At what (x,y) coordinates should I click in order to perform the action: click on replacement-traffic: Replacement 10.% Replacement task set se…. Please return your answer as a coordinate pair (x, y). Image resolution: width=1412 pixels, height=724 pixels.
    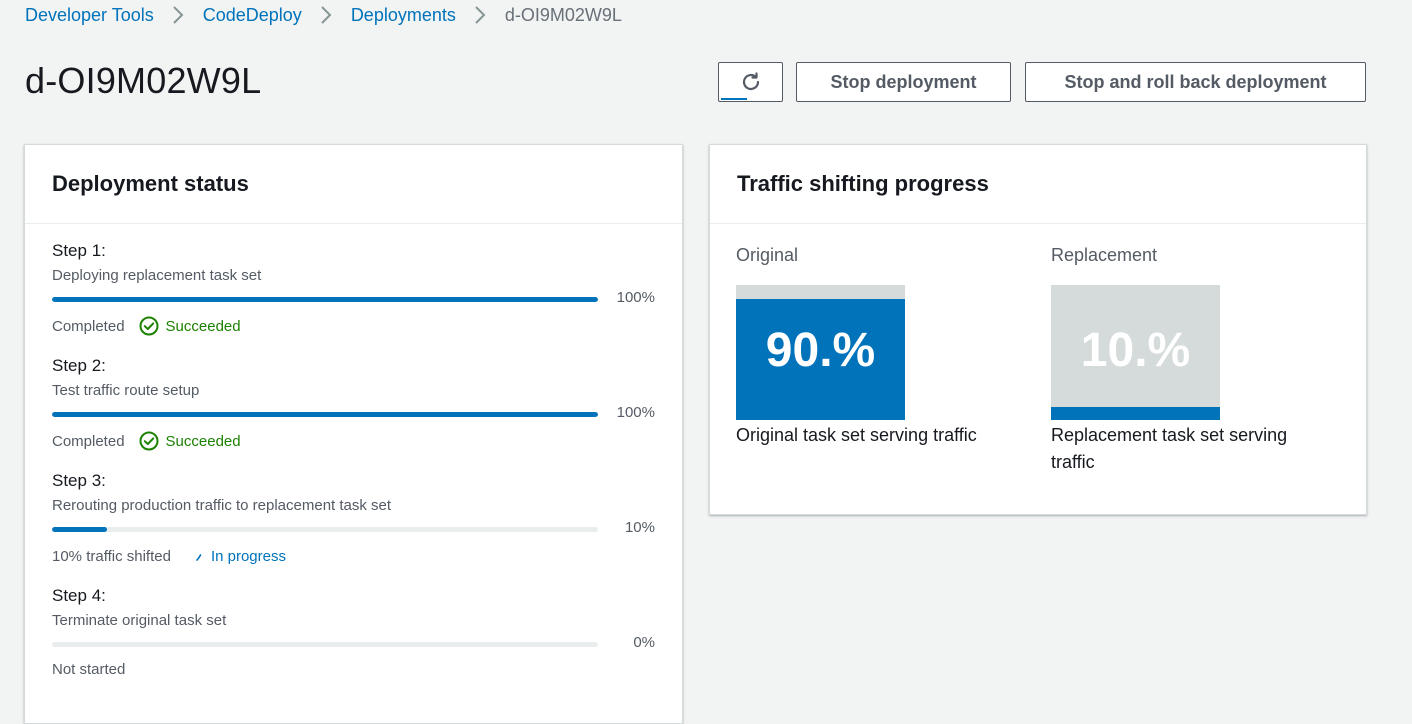
    Looking at the image, I should click on (1191, 360).